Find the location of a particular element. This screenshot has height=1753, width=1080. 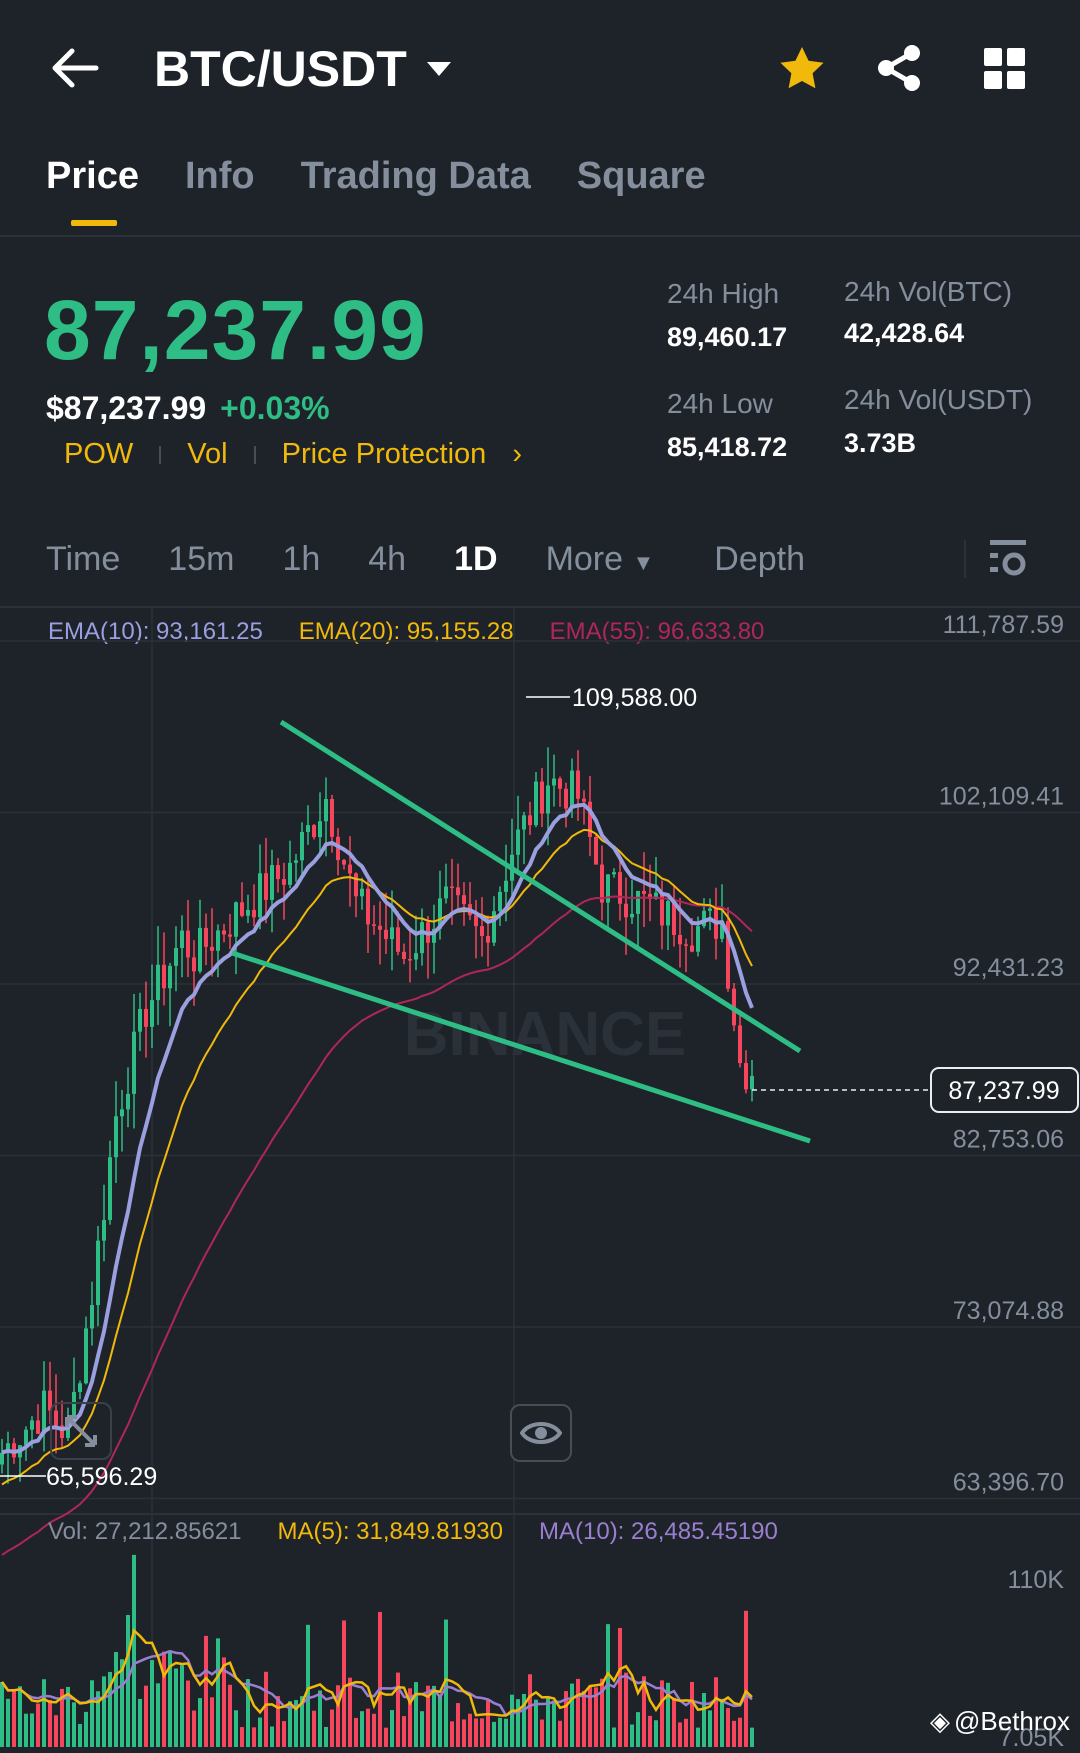

expand-icon is located at coordinates (81, 1431).